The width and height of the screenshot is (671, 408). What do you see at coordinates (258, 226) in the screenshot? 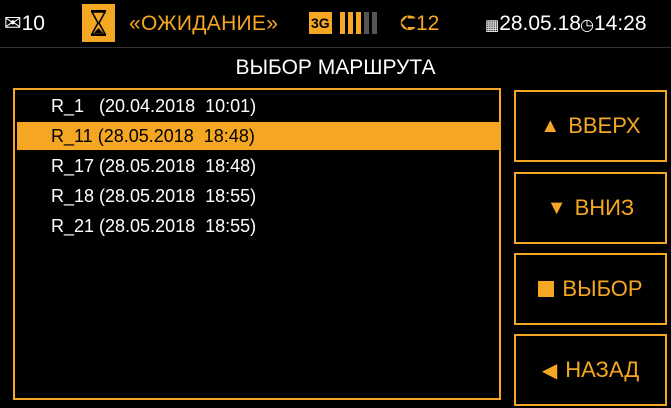
I see `route-list-item: R_21 (28.05.2018 18:55)` at bounding box center [258, 226].